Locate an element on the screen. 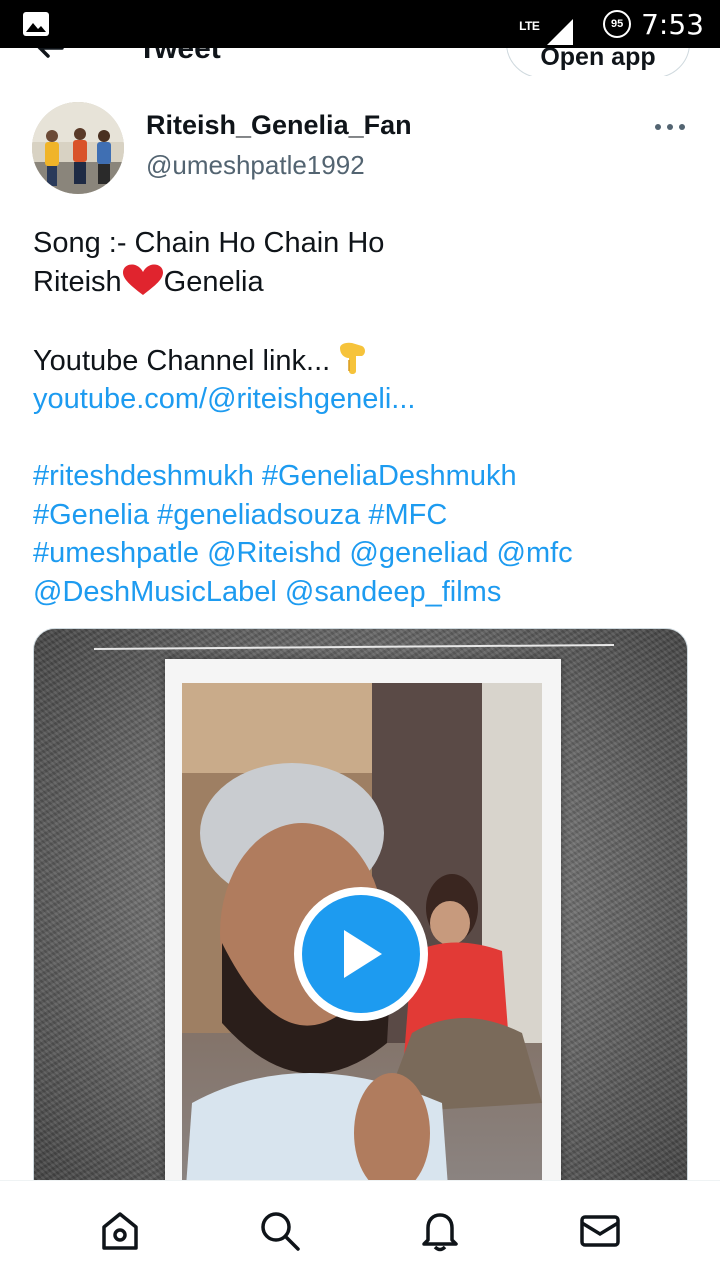 This screenshot has height=1280, width=720. hashtag-line: #Genelia #geneliadsouza #MFC is located at coordinates (363, 515).